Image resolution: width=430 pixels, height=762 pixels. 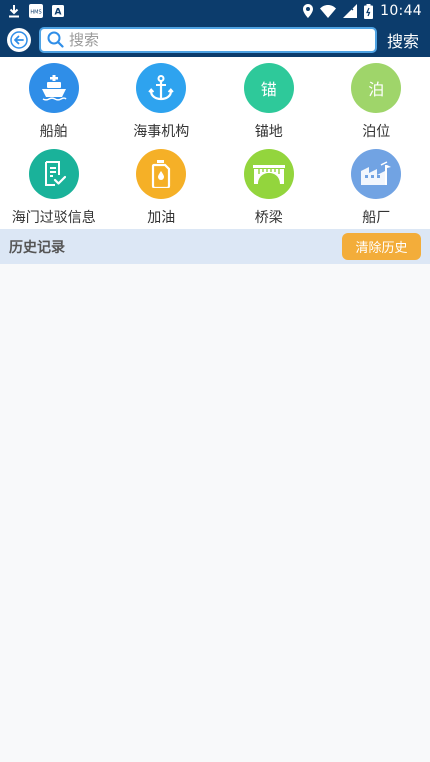 I want to click on category-label: 船舶, so click(x=53, y=132).